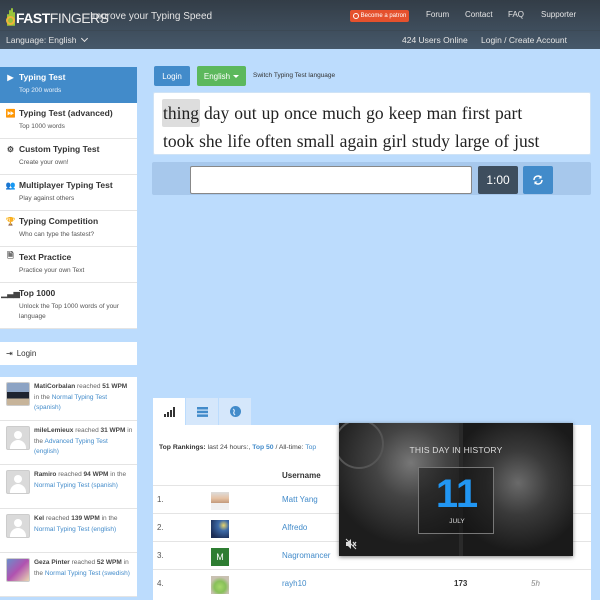 Image resolution: width=600 pixels, height=600 pixels. Describe the element at coordinates (87, 573) in the screenshot. I see `activity-test-link: Normal Typing Test (swedish)` at that location.